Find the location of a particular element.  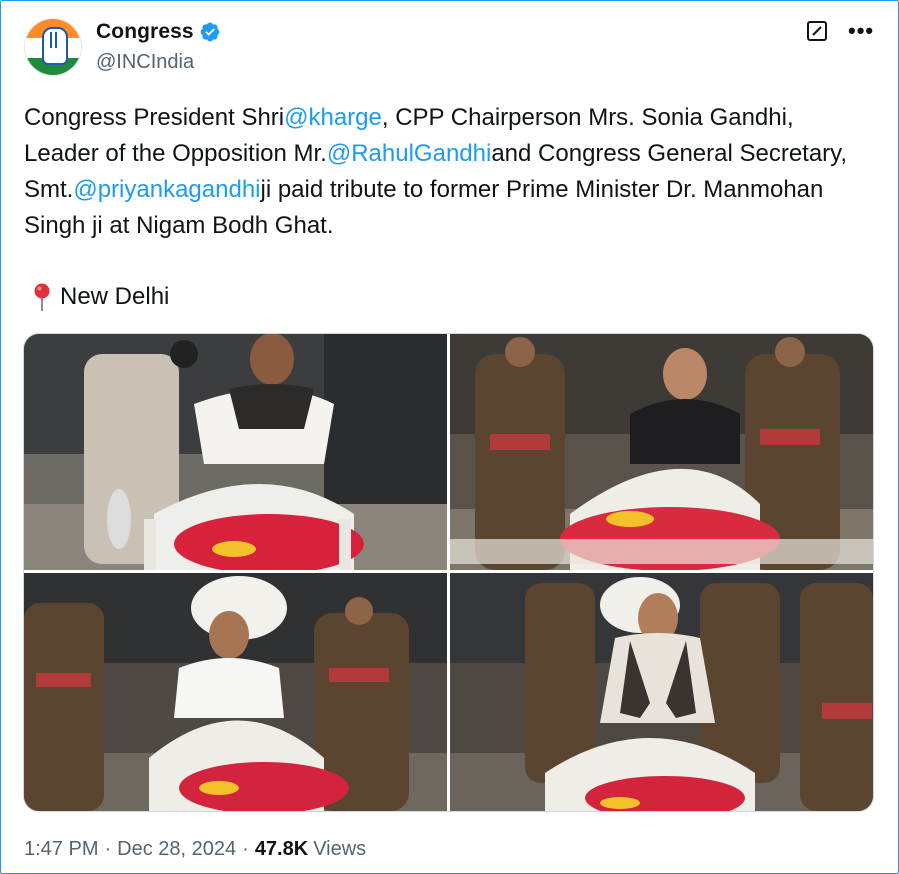

tweet-time: 1:47 PM is located at coordinates (61, 849).